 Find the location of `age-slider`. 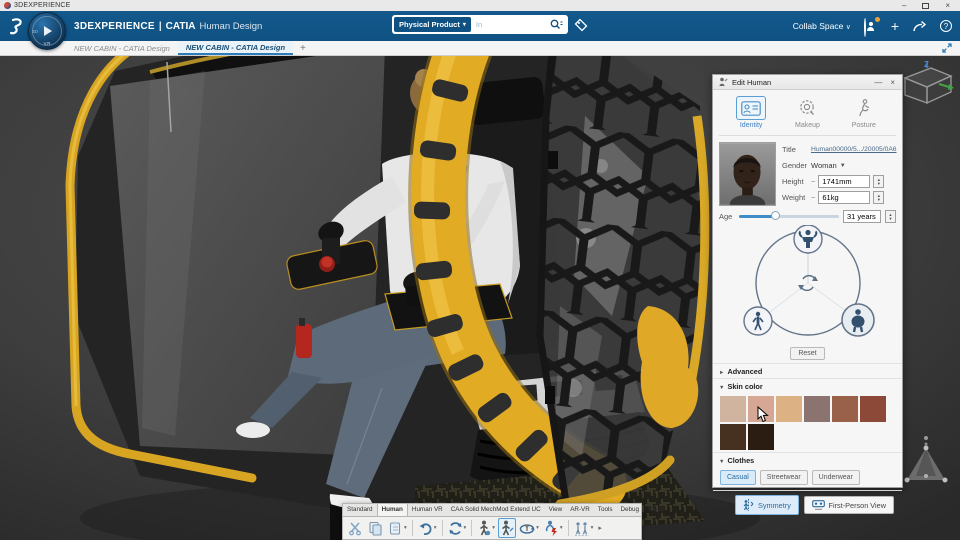

age-slider is located at coordinates (789, 215).